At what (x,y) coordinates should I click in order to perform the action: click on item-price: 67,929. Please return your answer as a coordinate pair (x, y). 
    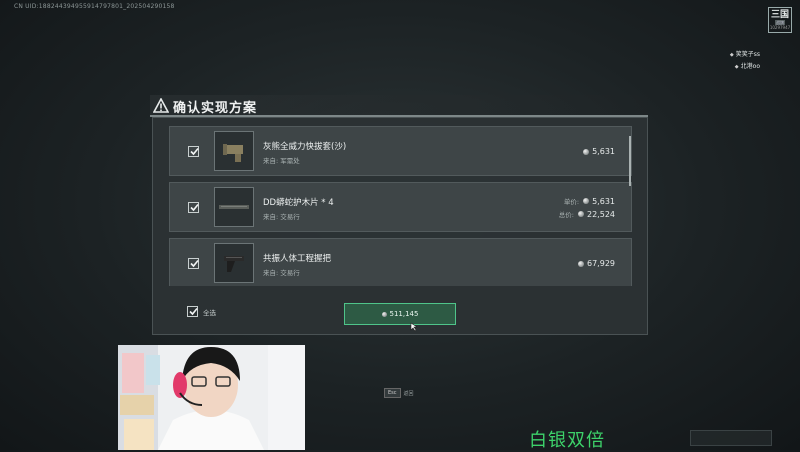
    Looking at the image, I should click on (596, 263).